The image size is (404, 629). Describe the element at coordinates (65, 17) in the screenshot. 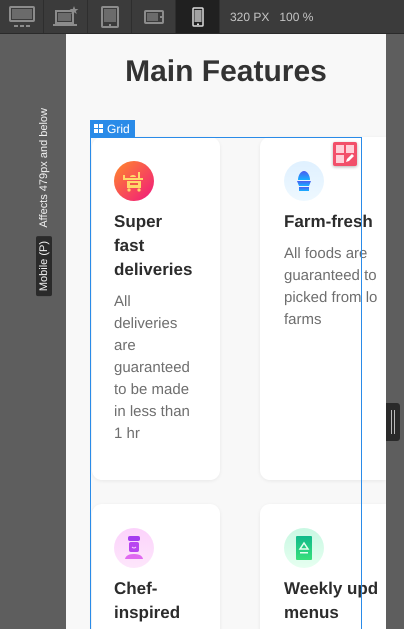

I see `laptop-star-icon` at that location.